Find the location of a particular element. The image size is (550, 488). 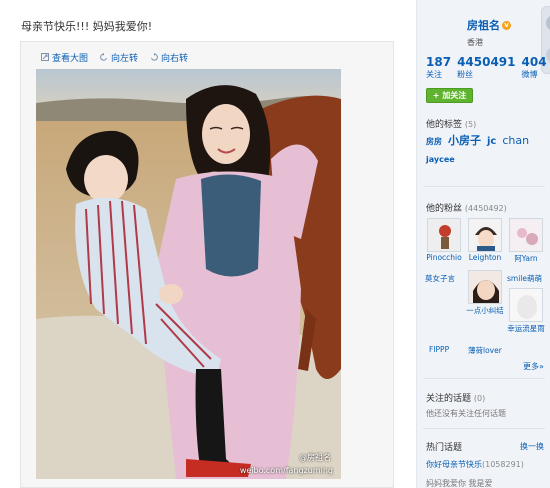

profile-stats: 187 关注 4450491 粉丝 404 微博 is located at coordinates (488, 67).